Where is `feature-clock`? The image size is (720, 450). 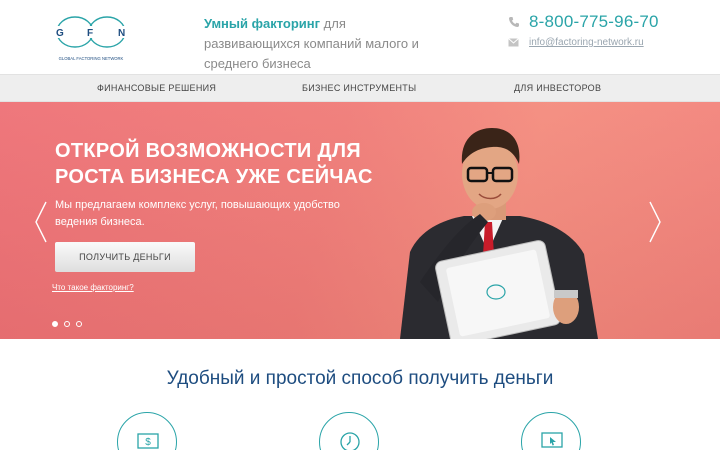 feature-clock is located at coordinates (349, 431).